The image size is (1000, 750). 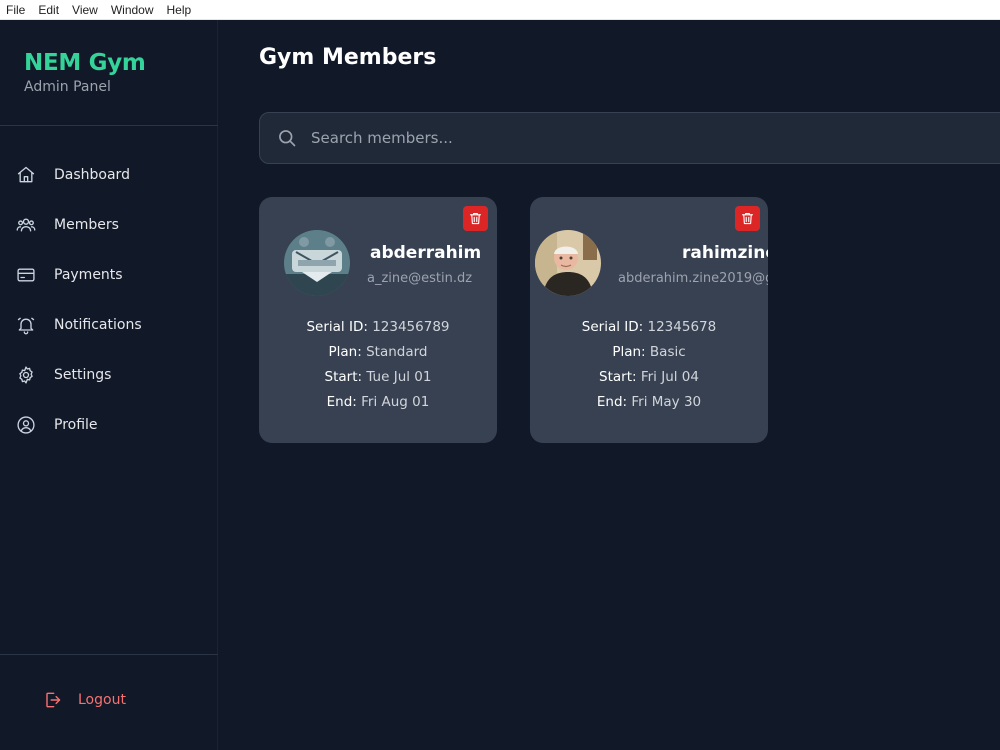 I want to click on sidebar-item-dashboard: Dashboard, so click(x=109, y=175).